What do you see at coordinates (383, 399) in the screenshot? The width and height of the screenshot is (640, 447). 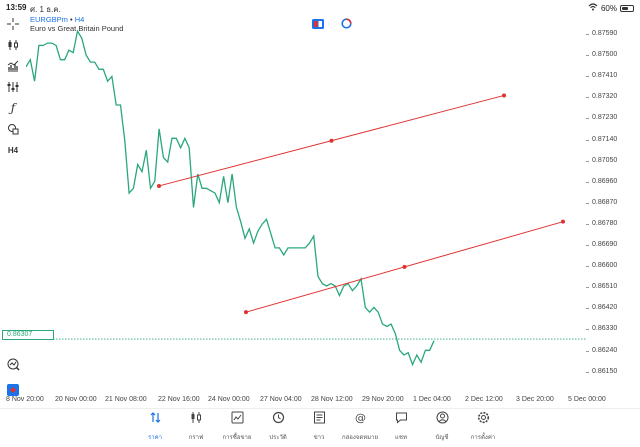 I see `time-tick-label: 29 Nov 20:00` at bounding box center [383, 399].